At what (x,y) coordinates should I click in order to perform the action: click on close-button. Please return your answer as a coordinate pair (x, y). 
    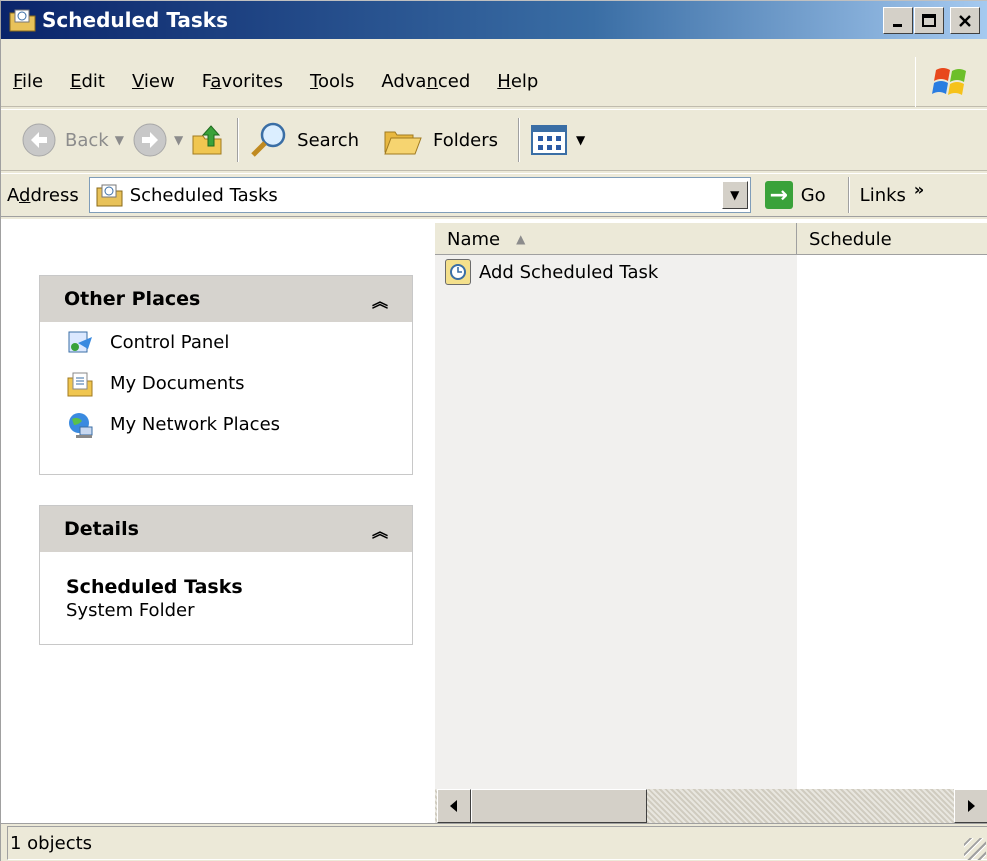
    Looking at the image, I should click on (965, 20).